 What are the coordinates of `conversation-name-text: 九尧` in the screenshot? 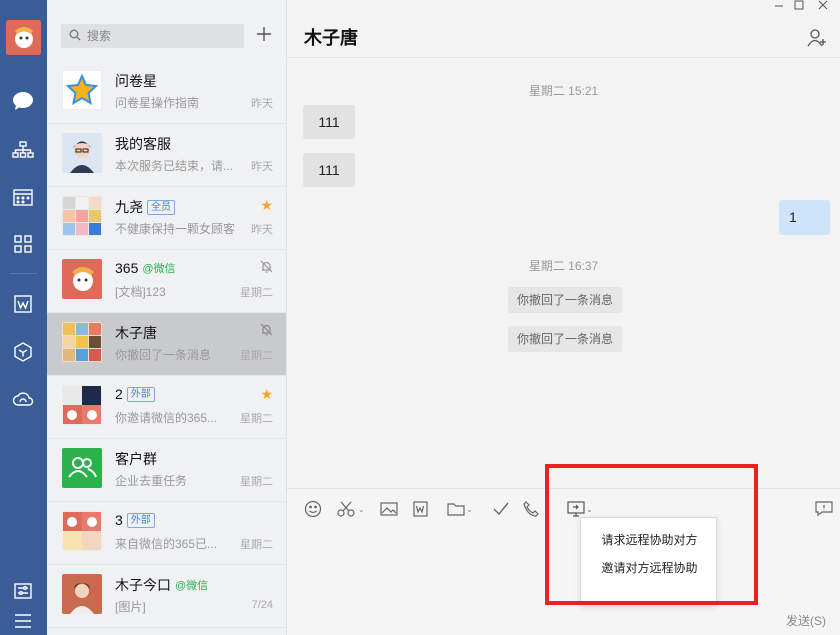 It's located at (129, 207).